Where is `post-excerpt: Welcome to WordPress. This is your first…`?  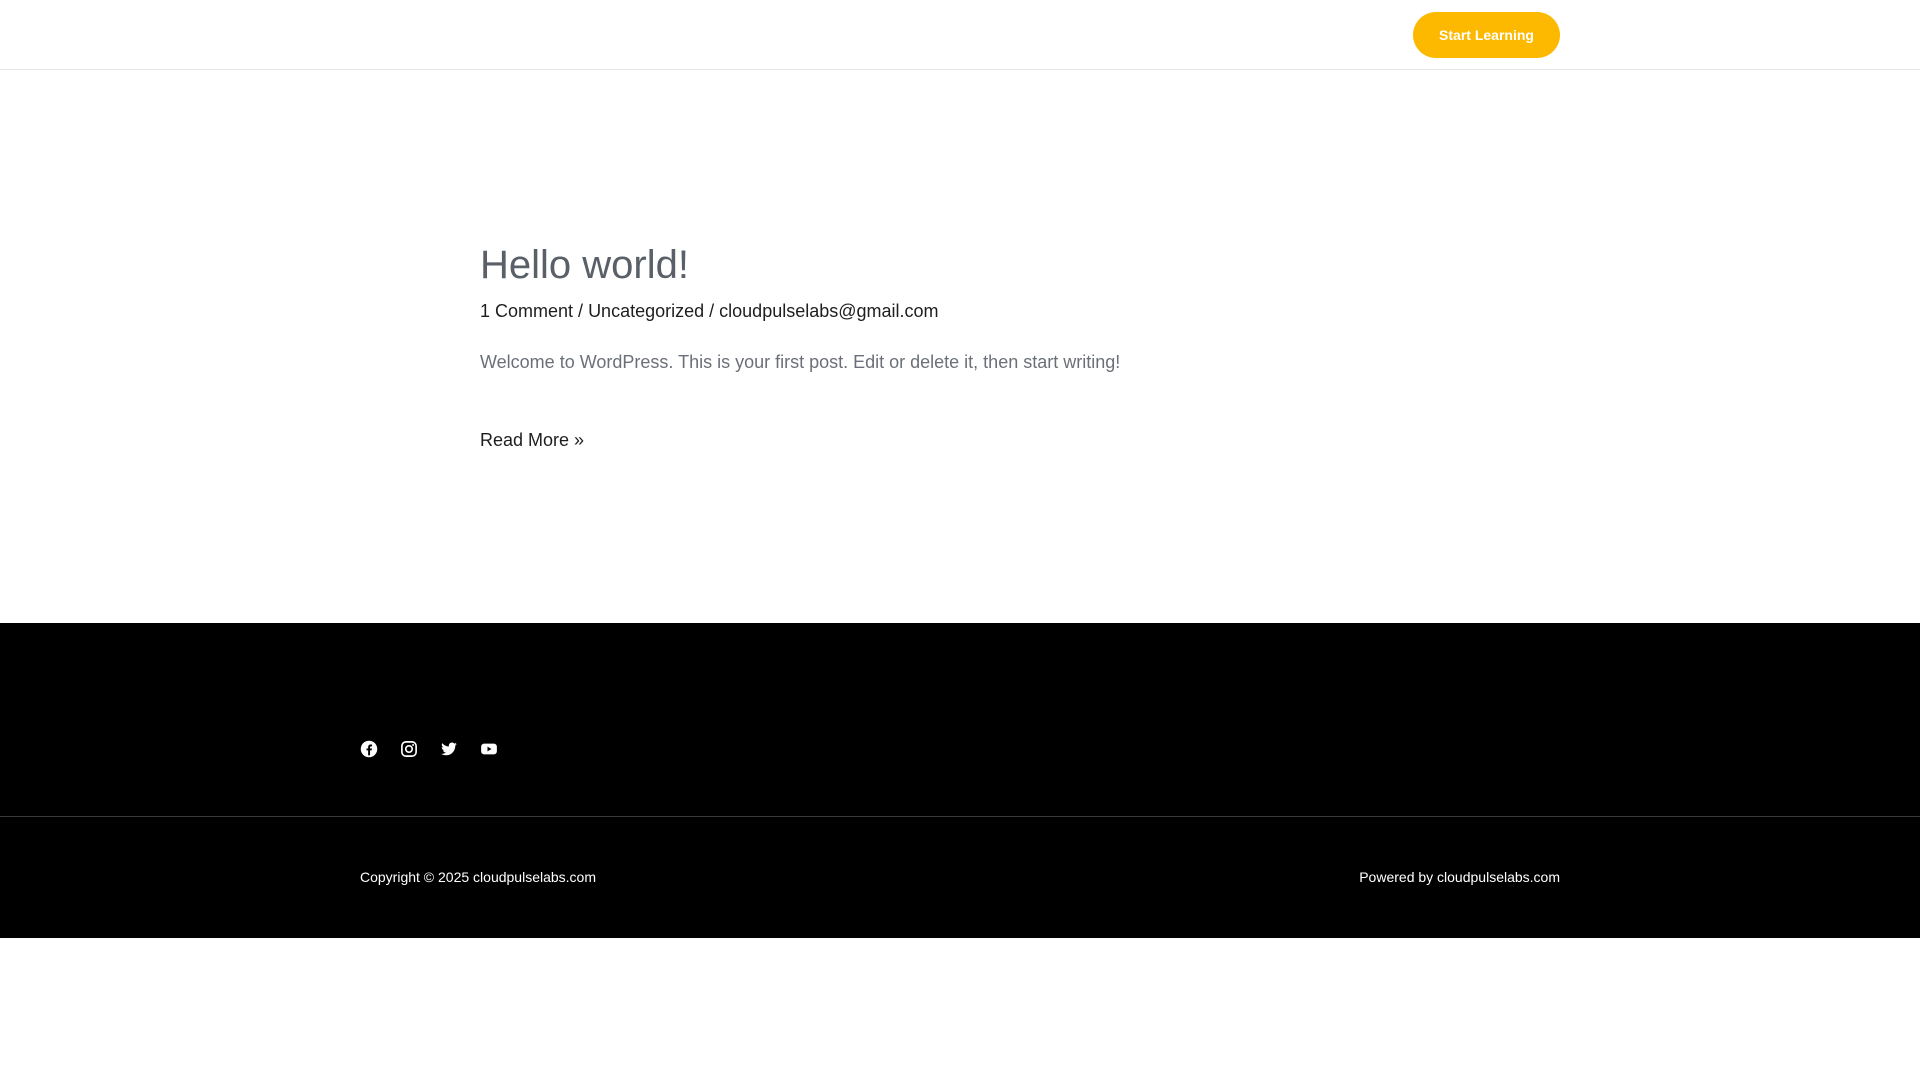
post-excerpt: Welcome to WordPress. This is your first… is located at coordinates (800, 362).